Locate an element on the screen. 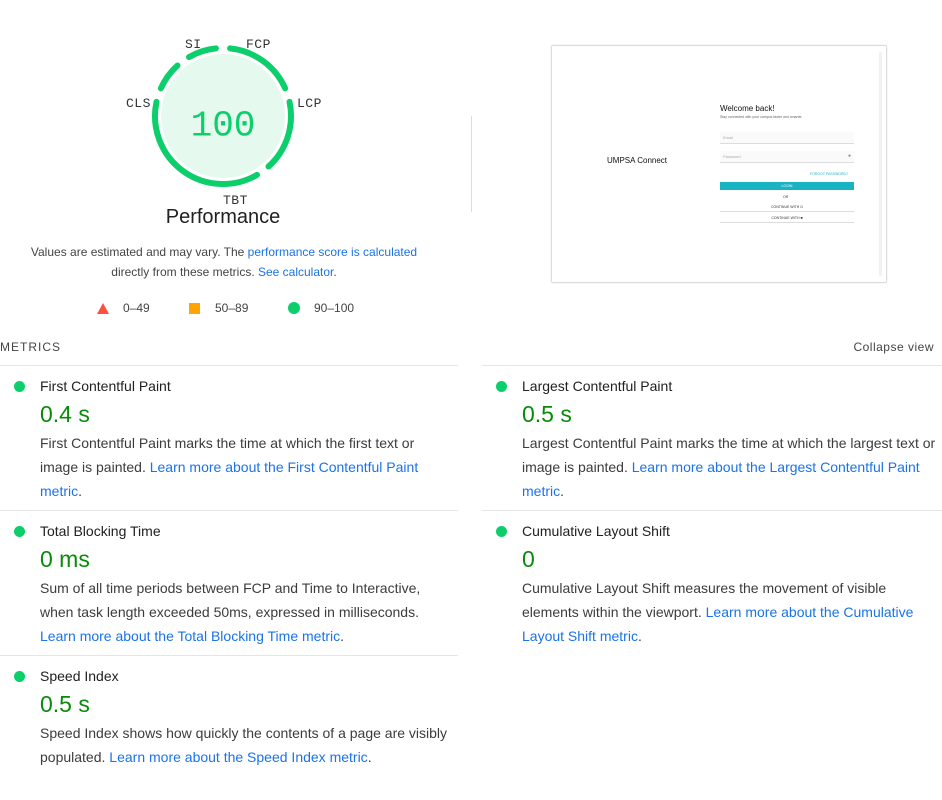 This screenshot has height=800, width=942. metric-value: 0 ms is located at coordinates (65, 559).